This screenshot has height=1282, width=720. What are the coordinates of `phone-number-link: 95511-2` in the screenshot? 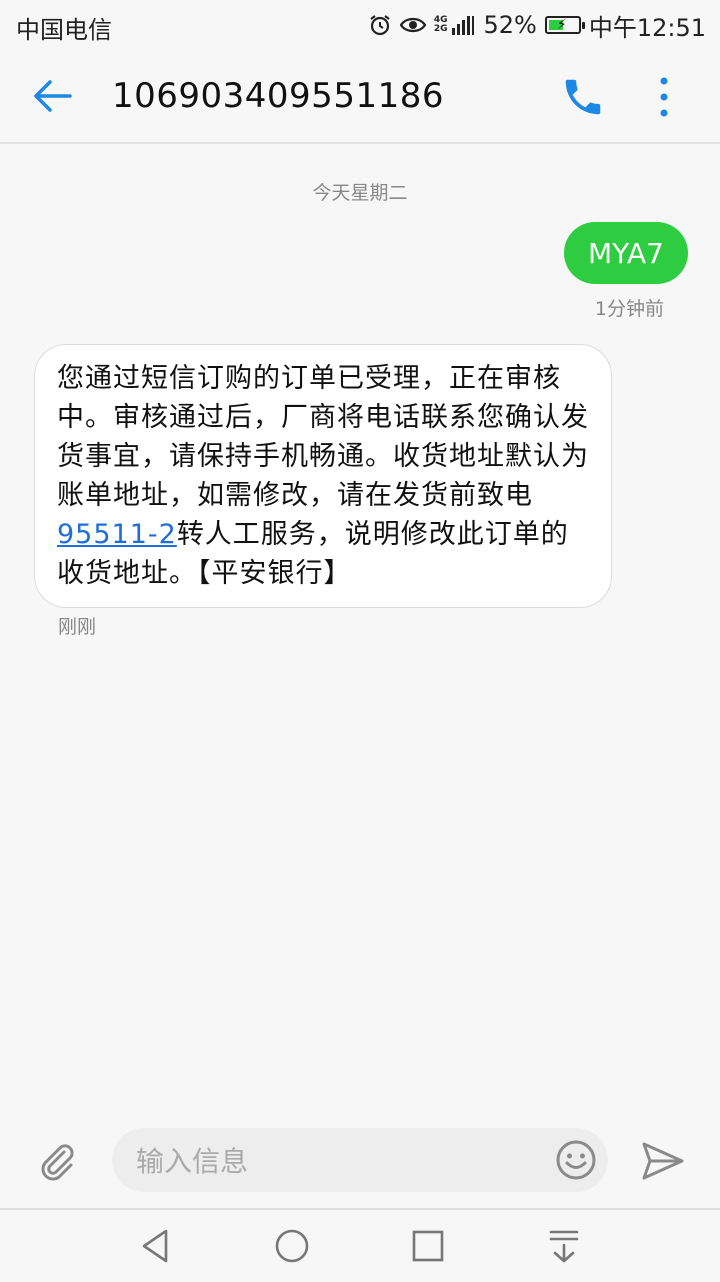 It's located at (117, 534).